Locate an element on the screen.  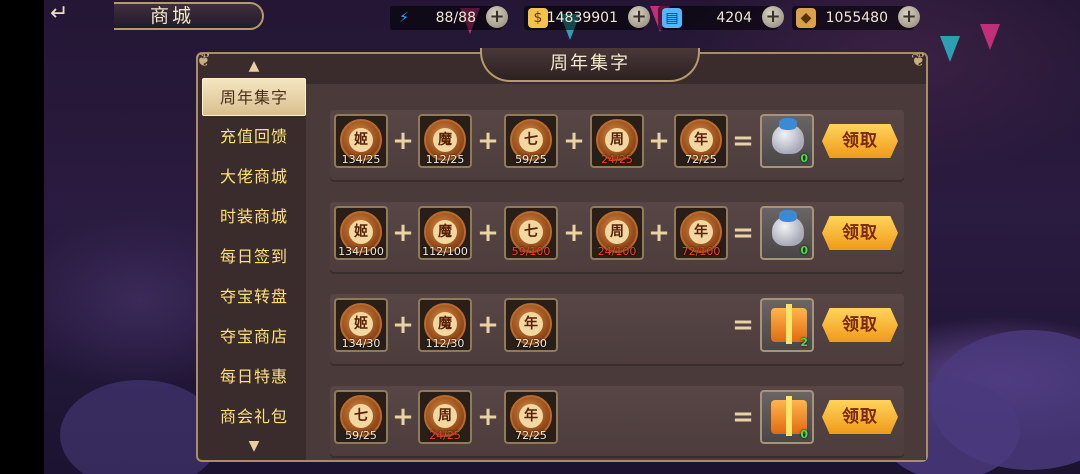
resource-gold: $ 14839901 + is located at coordinates (587, 18).